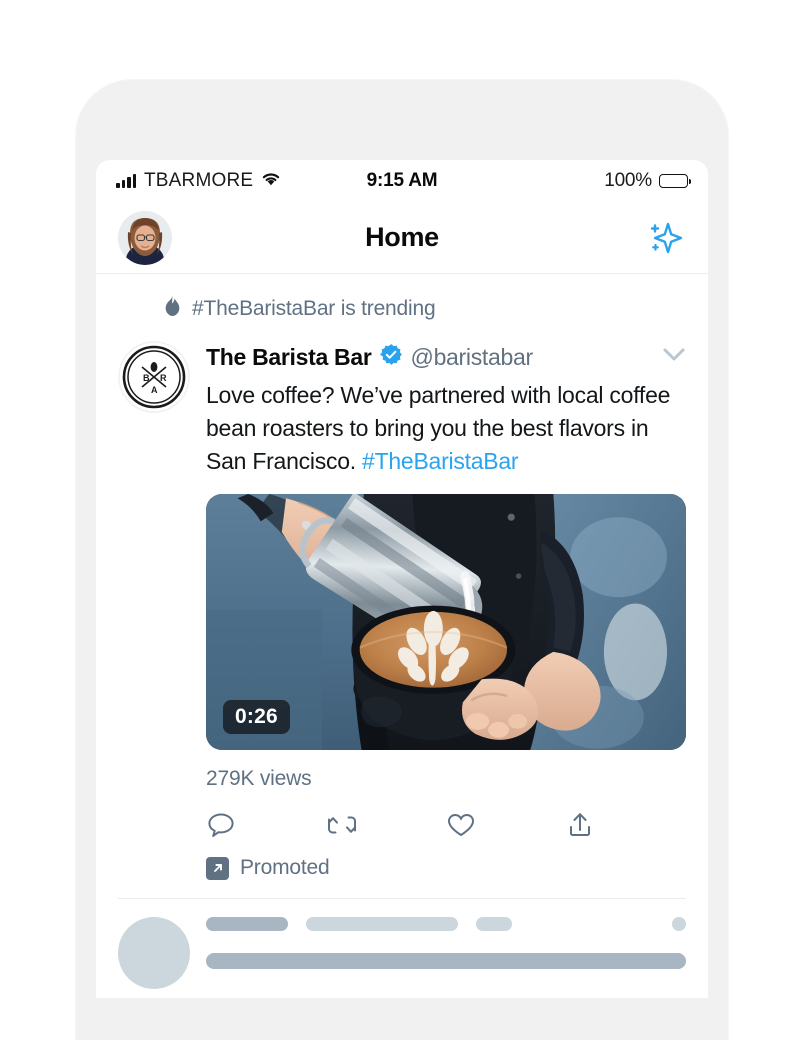 This screenshot has height=1040, width=804. Describe the element at coordinates (289, 357) in the screenshot. I see `tweet-author-name: The Barista Bar` at that location.